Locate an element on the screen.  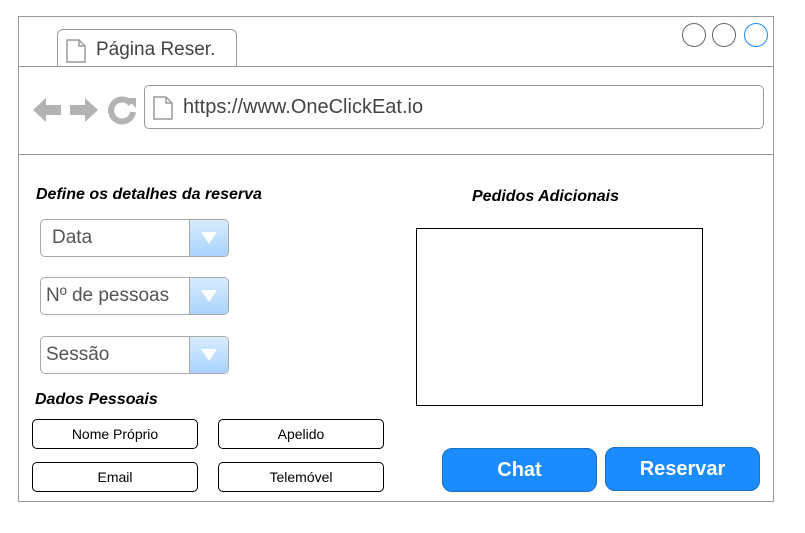
select-label: Data is located at coordinates (72, 237).